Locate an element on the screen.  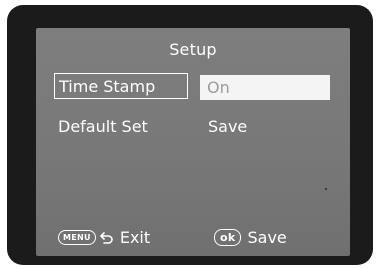
menu-key-icon: MENU is located at coordinates (77, 237).